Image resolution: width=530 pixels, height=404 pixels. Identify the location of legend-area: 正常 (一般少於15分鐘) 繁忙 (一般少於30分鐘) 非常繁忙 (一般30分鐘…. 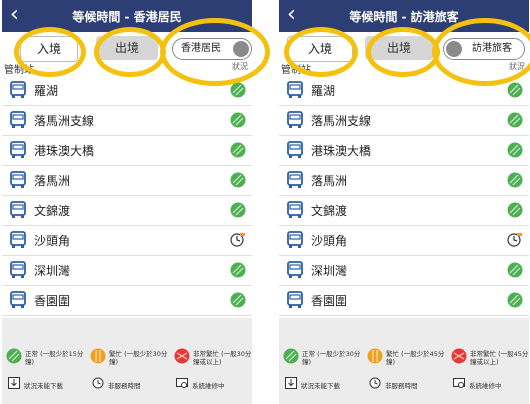
(127, 361).